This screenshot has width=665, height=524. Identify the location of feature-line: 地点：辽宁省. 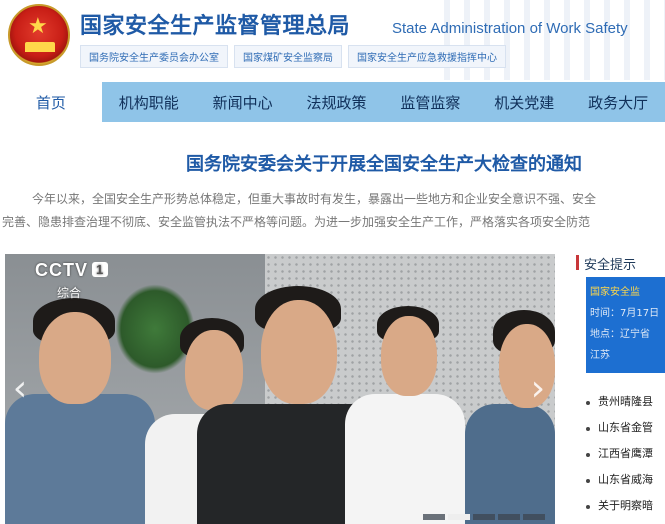
(620, 334).